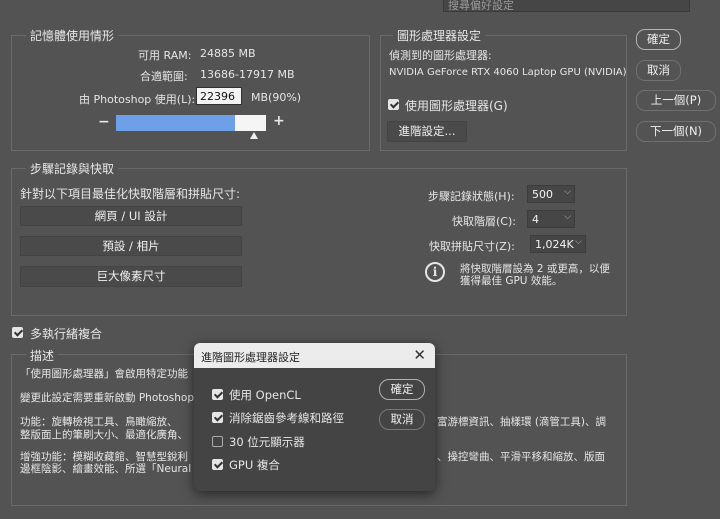  I want to click on history-cache-title: 步驟記錄與快取, so click(72, 168).